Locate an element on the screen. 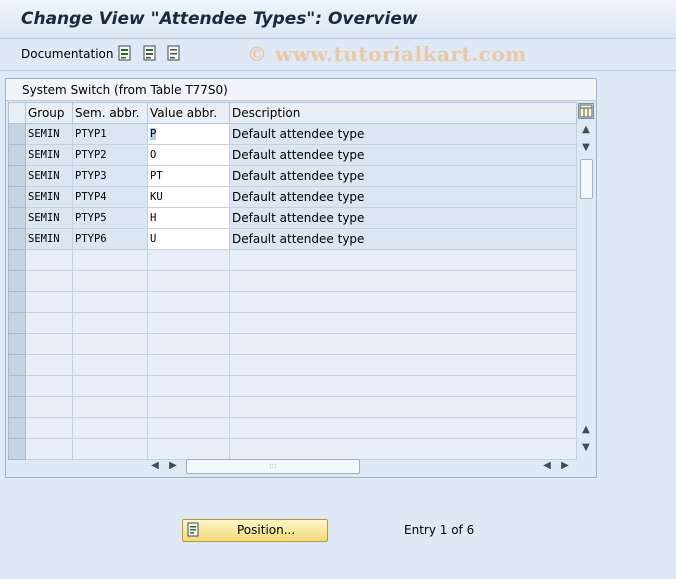 The width and height of the screenshot is (676, 579). select-block-icon is located at coordinates (150, 53).